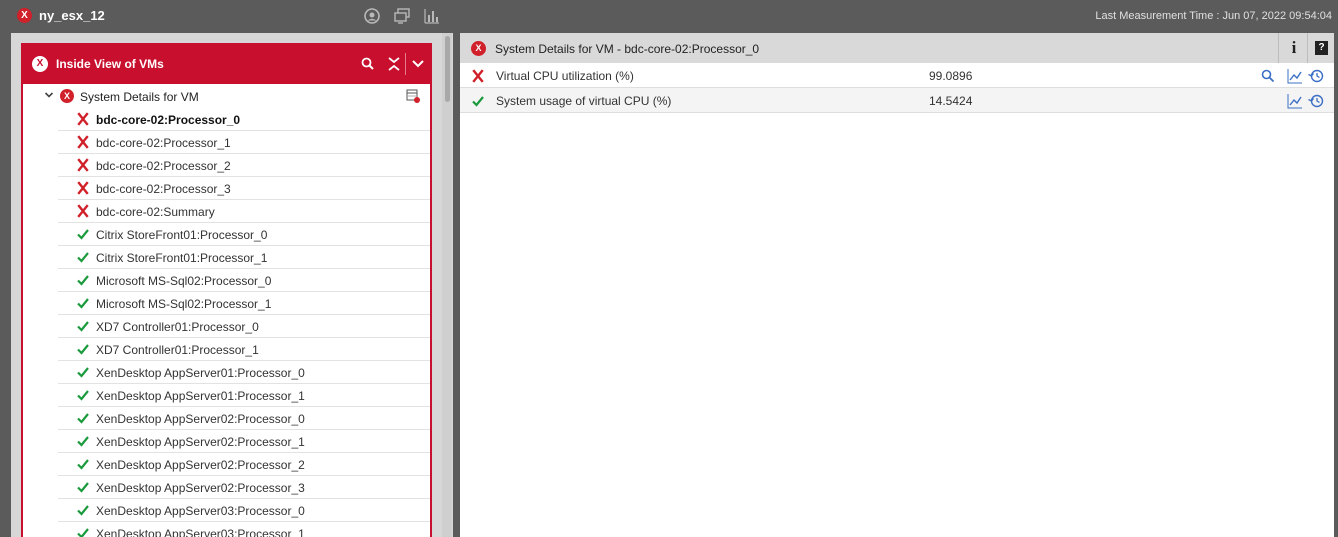 The width and height of the screenshot is (1338, 537). I want to click on vm-item-label: Citrix StoreFront01:Processor_1, so click(182, 258).